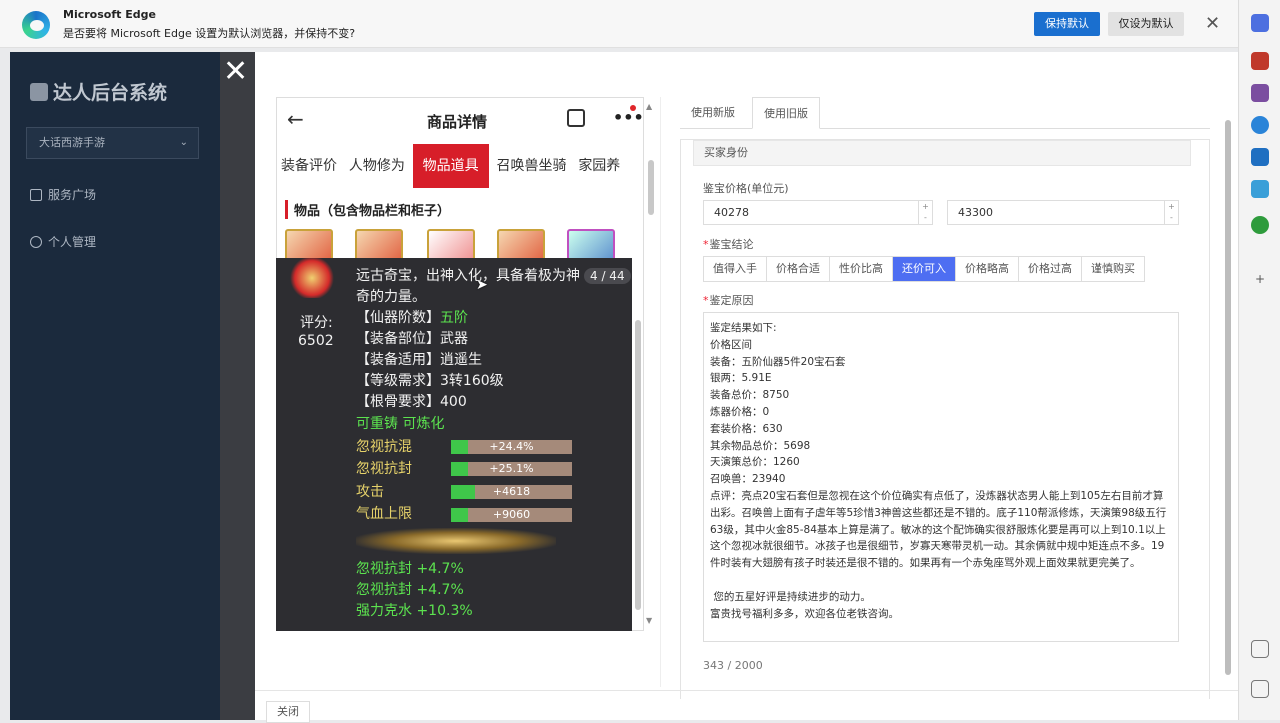 This screenshot has width=1280, height=723. I want to click on chess-icon, so click(1260, 93).